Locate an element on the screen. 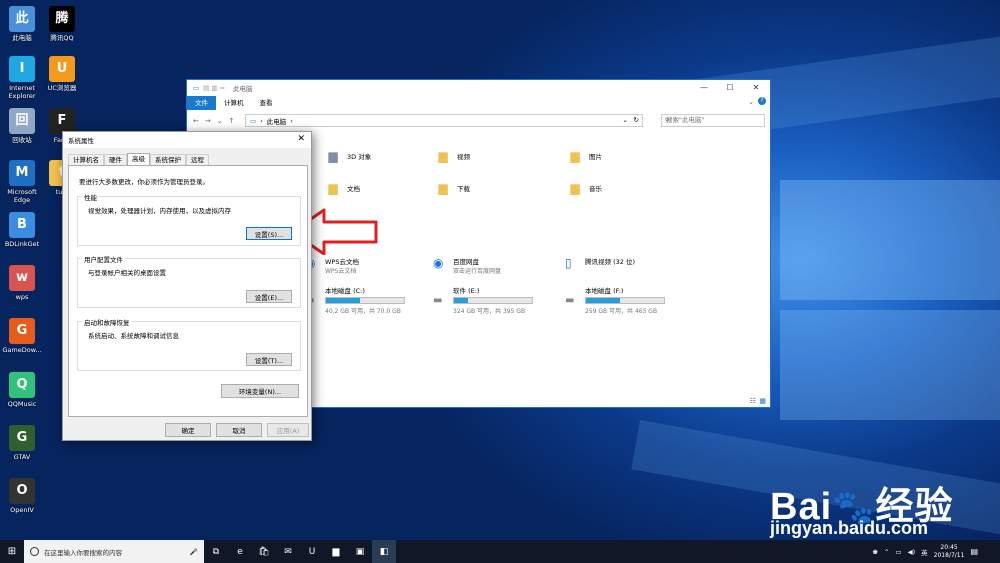 The width and height of the screenshot is (1000, 563). recent-icon: ⌄ is located at coordinates (220, 121).